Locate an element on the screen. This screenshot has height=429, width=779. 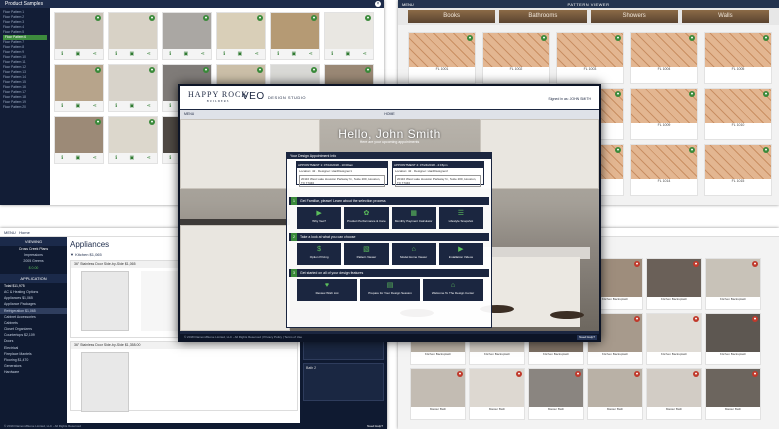
selection-card: Bath 2 is located at coordinates (343, 382).